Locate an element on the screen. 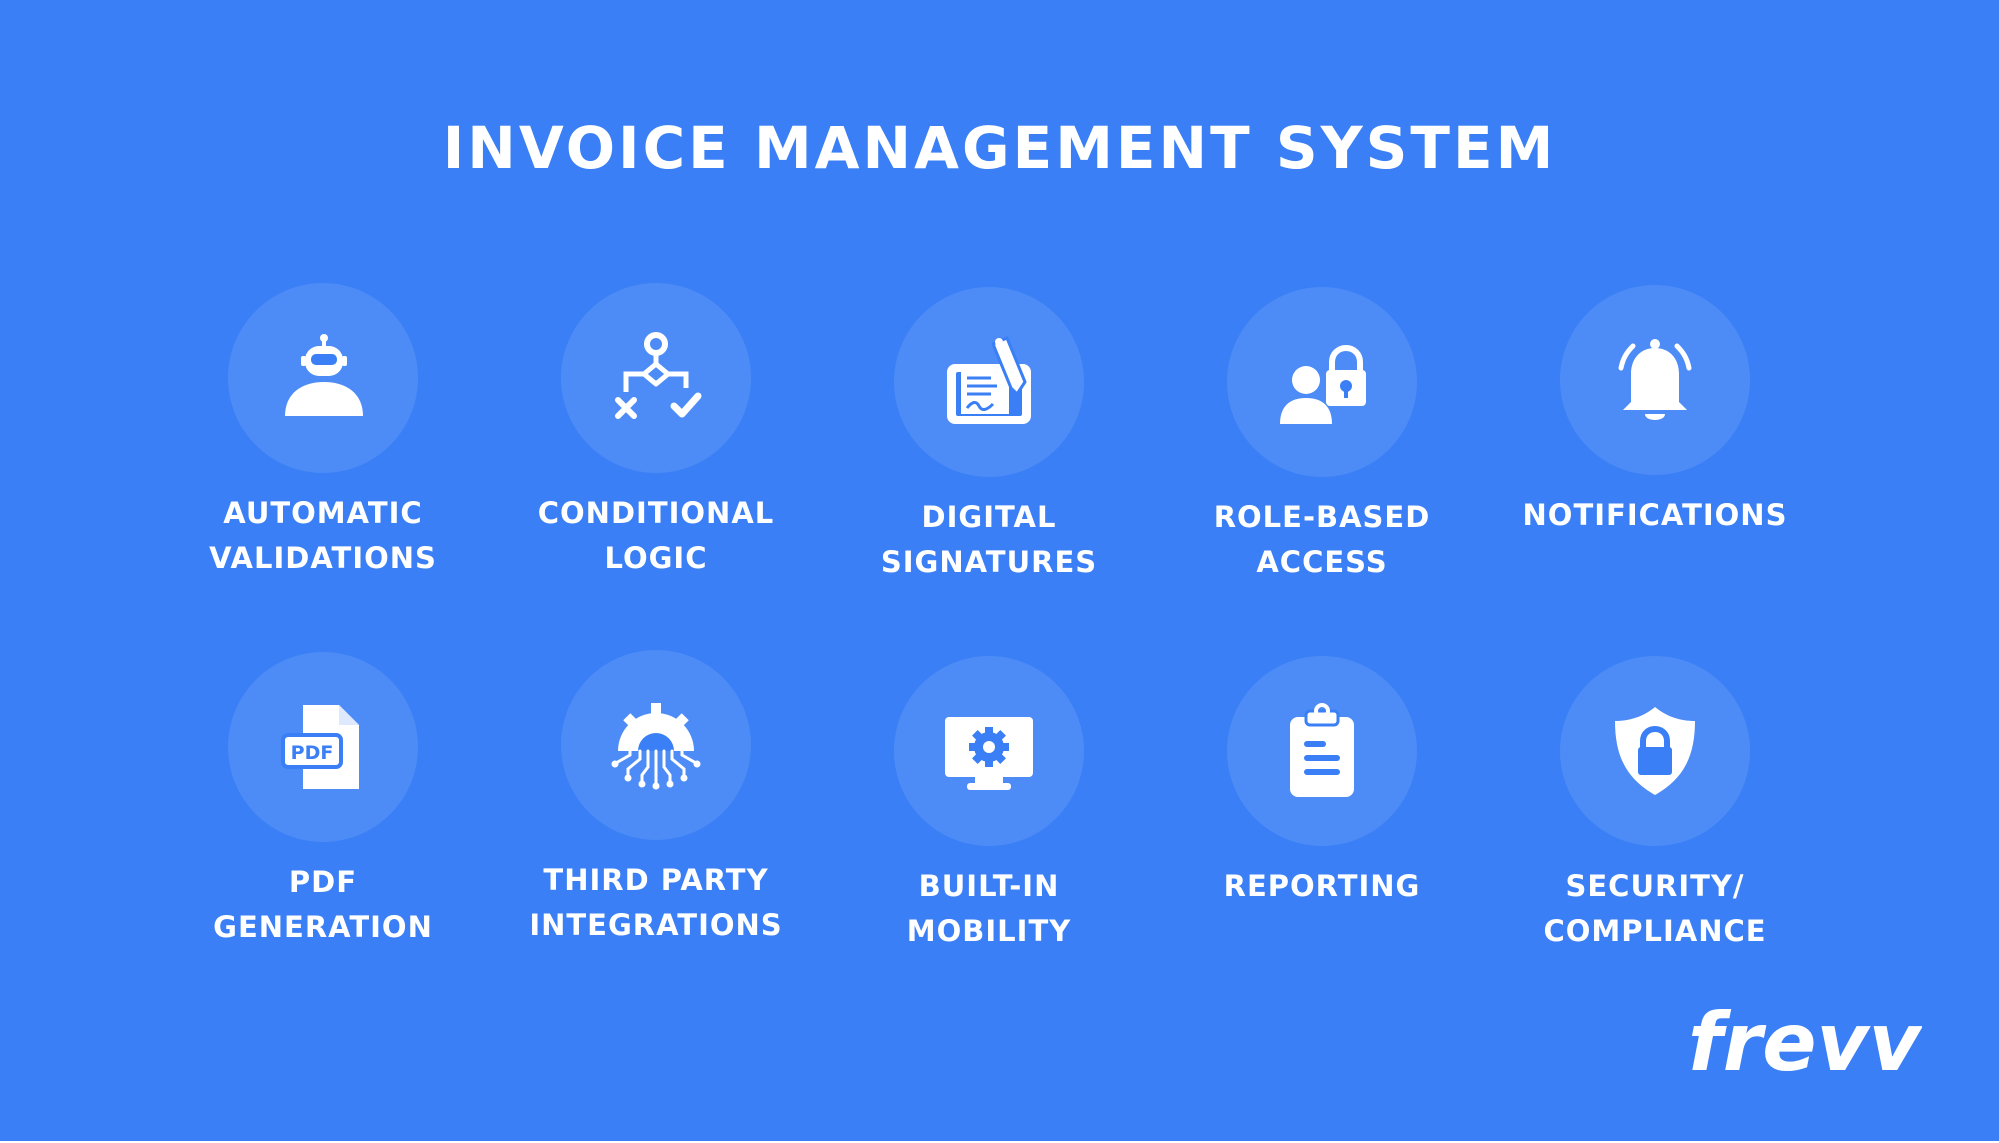 The height and width of the screenshot is (1143, 1999). shield-lock-icon is located at coordinates (1655, 751).